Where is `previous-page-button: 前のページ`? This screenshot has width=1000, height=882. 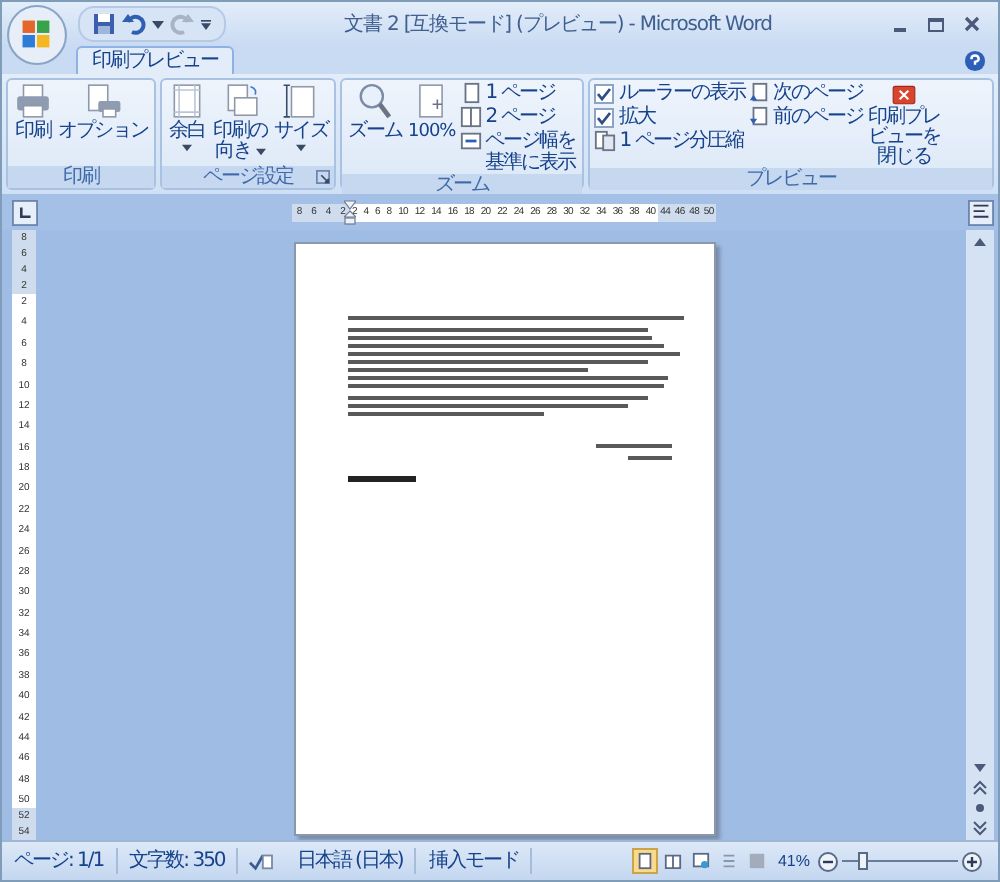
previous-page-button: 前のページ is located at coordinates (805, 117).